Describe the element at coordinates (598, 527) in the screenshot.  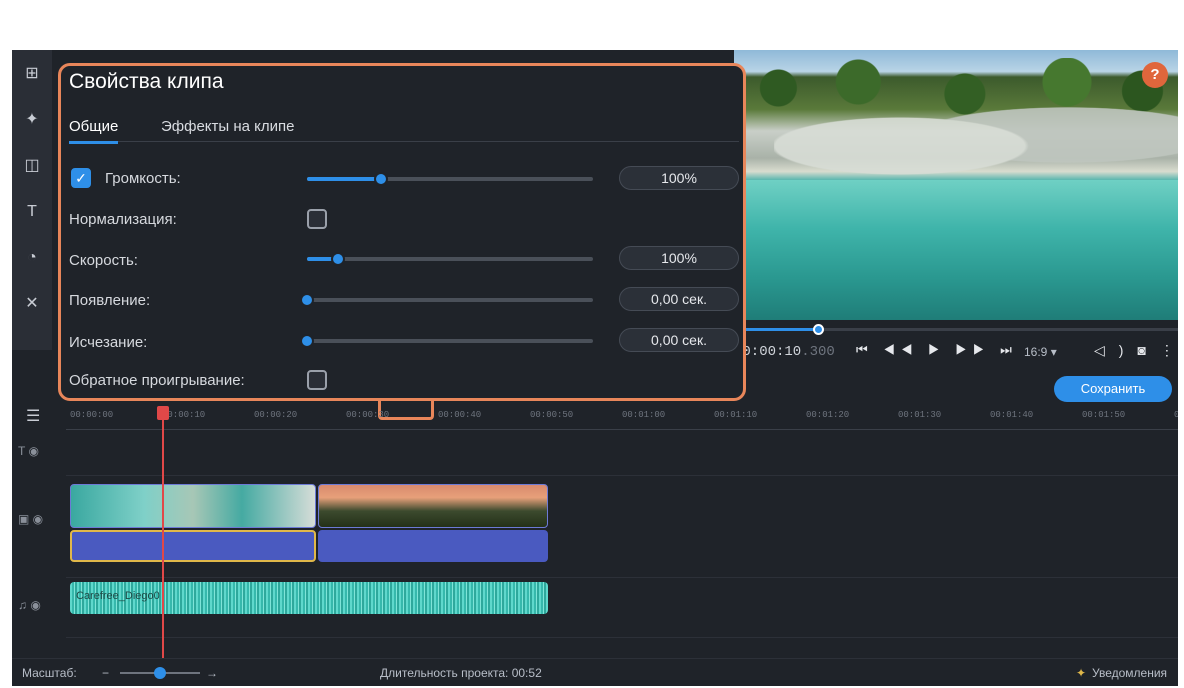
I see `video-track: ▣ ◉` at that location.